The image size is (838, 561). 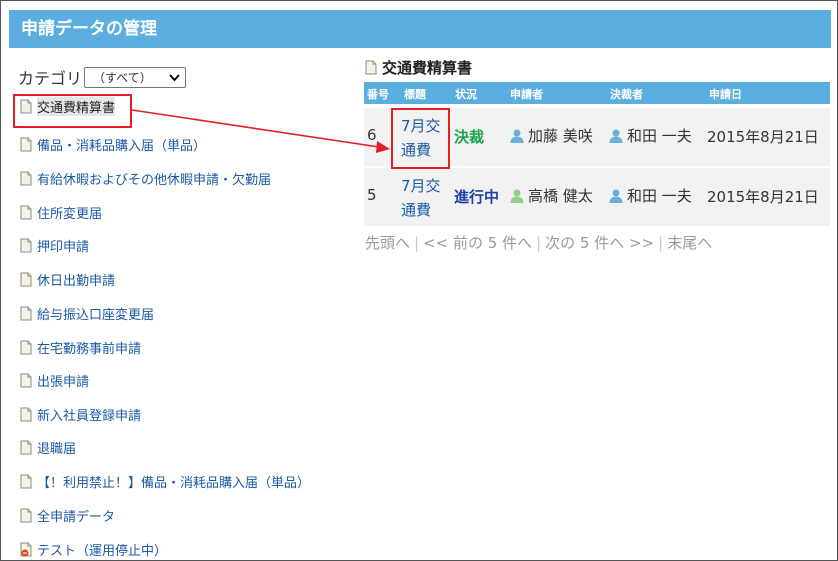 I want to click on column-header: 標題, so click(x=415, y=94).